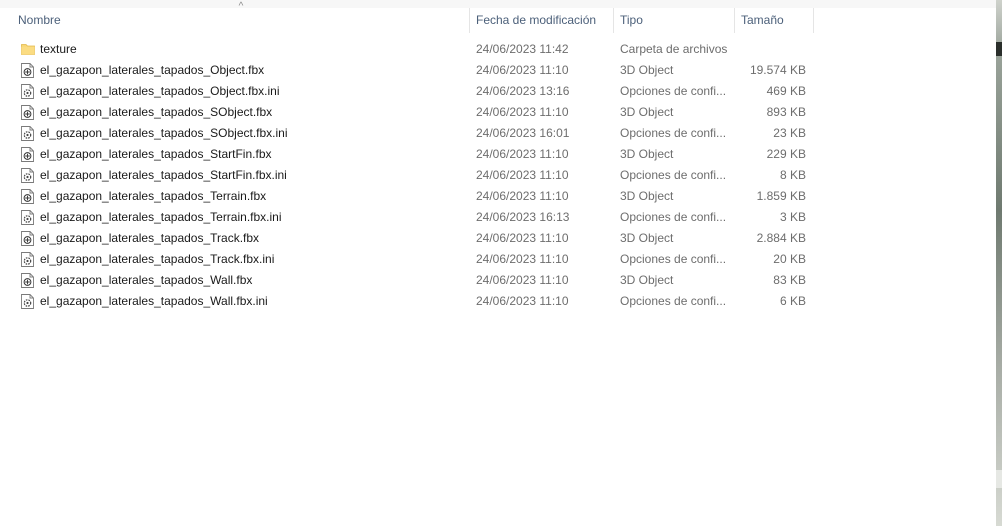 The image size is (1002, 526). Describe the element at coordinates (498, 4) in the screenshot. I see `toolbar-edge` at that location.